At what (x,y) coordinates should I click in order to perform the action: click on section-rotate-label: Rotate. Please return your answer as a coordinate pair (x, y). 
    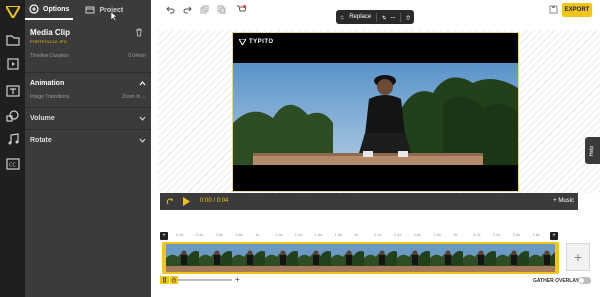
    Looking at the image, I should click on (41, 140).